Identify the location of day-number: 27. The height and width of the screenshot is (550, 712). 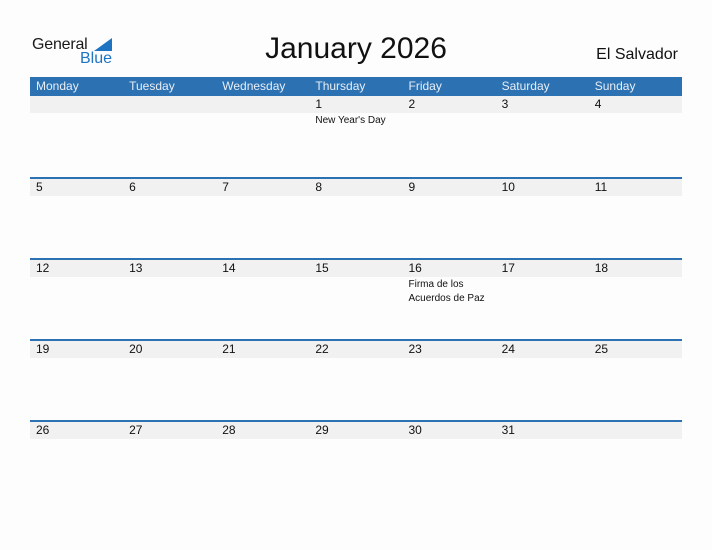
(136, 430).